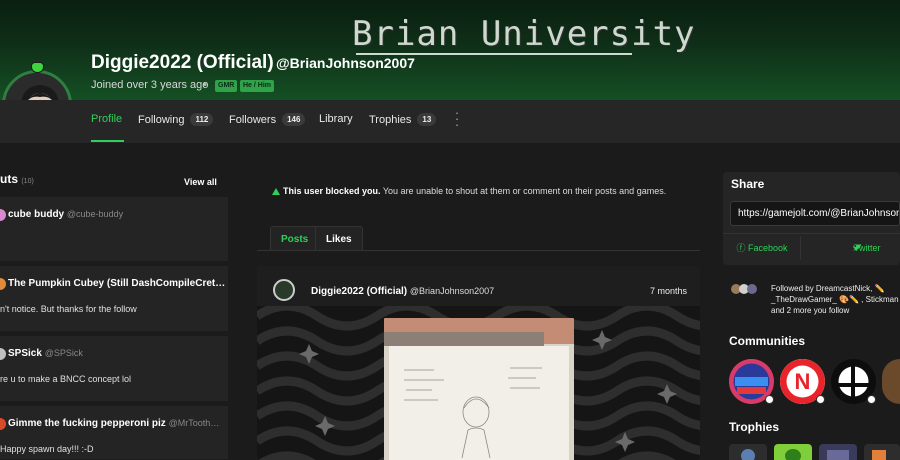 This screenshot has height=460, width=900. What do you see at coordinates (767, 341) in the screenshot?
I see `communities-title: Communities` at bounding box center [767, 341].